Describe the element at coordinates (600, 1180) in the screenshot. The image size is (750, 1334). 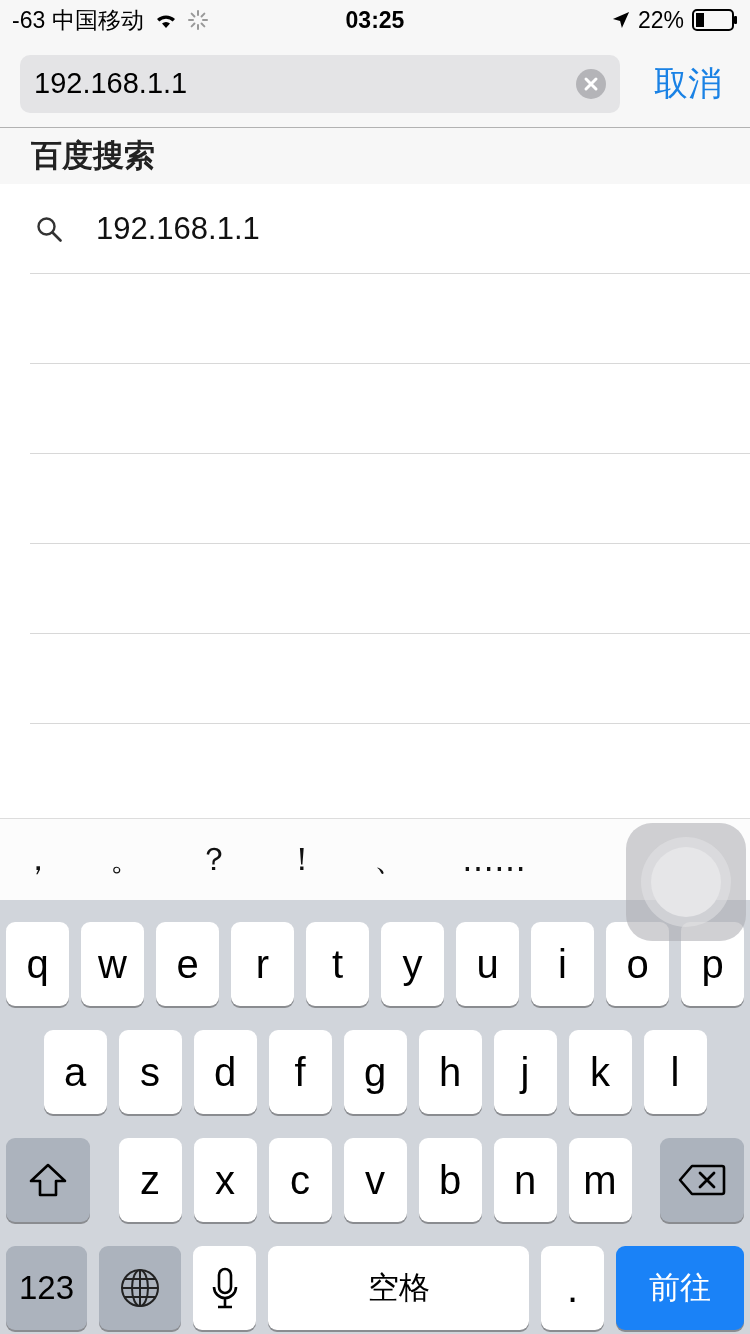
I see `keyboard-key: m` at that location.